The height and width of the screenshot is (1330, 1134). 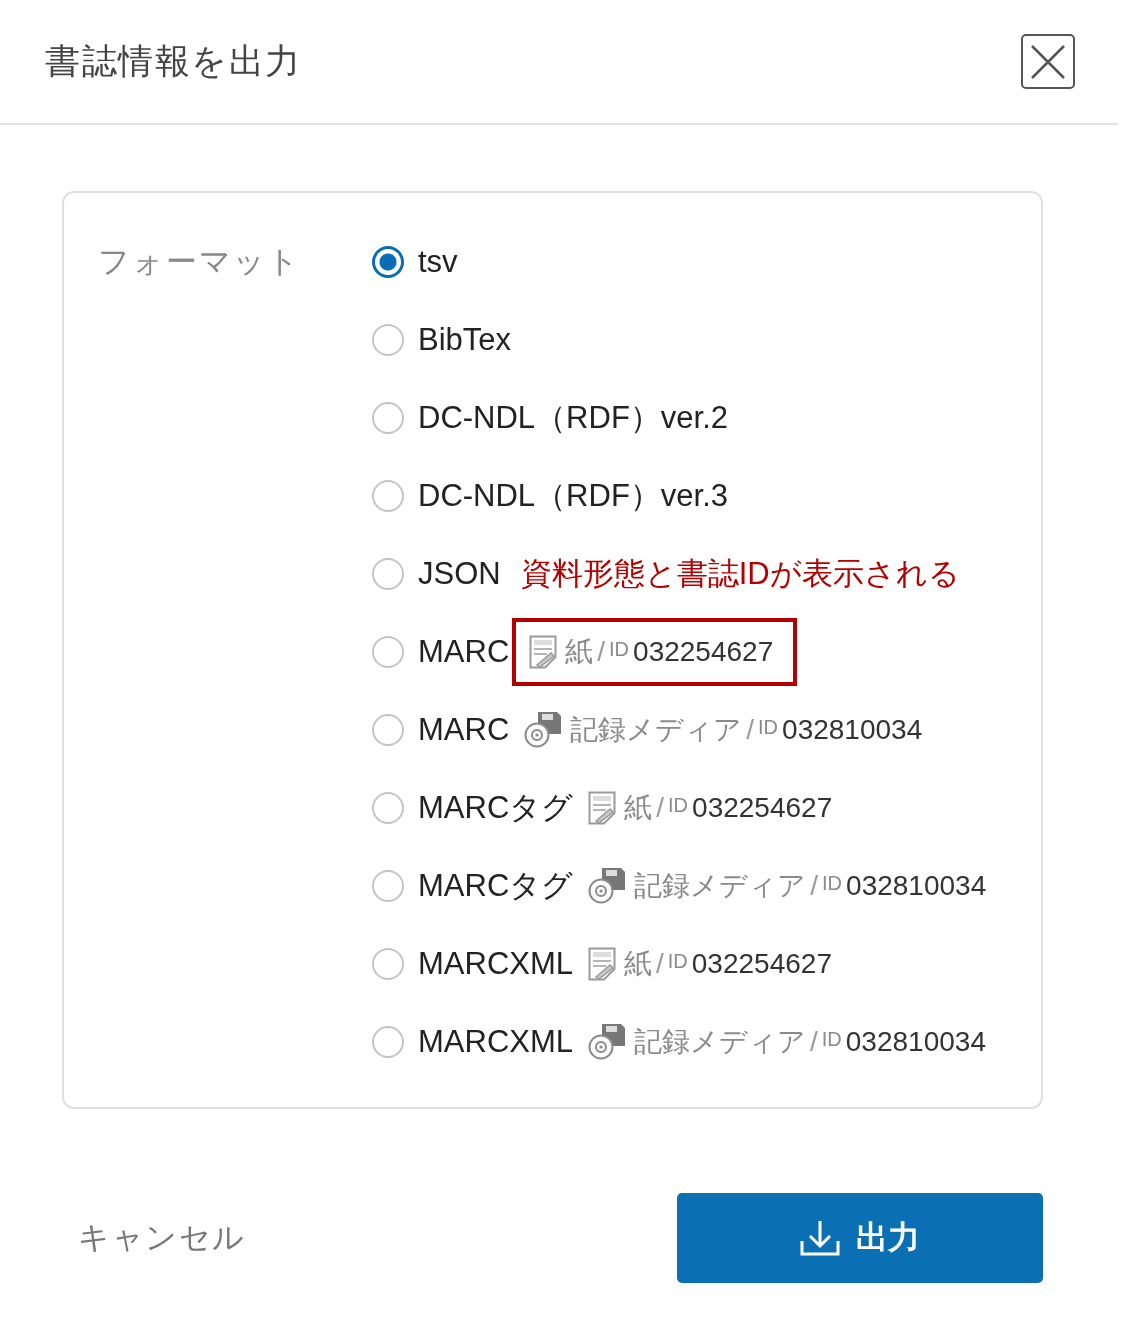 I want to click on download-icon, so click(x=820, y=1238).